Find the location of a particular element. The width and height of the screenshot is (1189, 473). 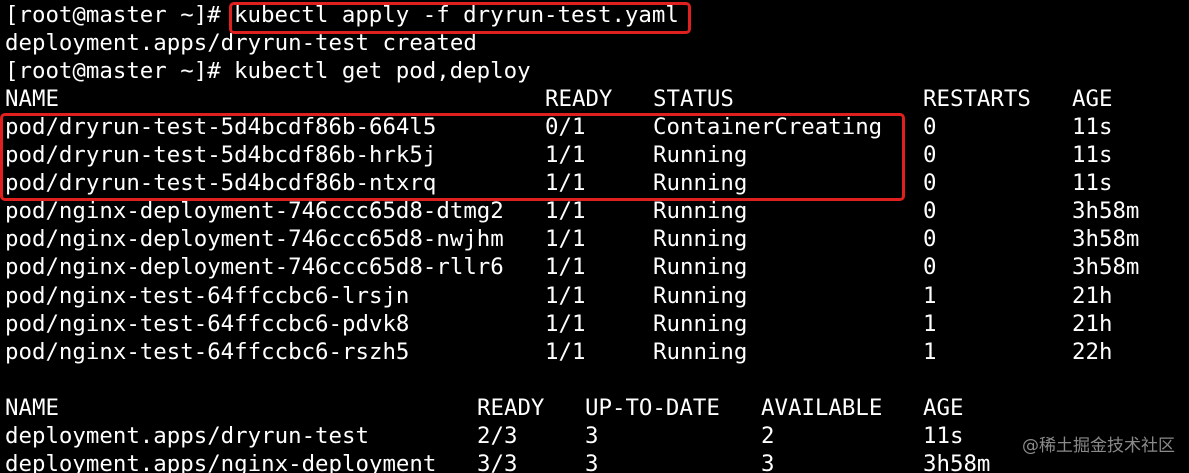

dryrun-pods-highlight-box is located at coordinates (452, 157).